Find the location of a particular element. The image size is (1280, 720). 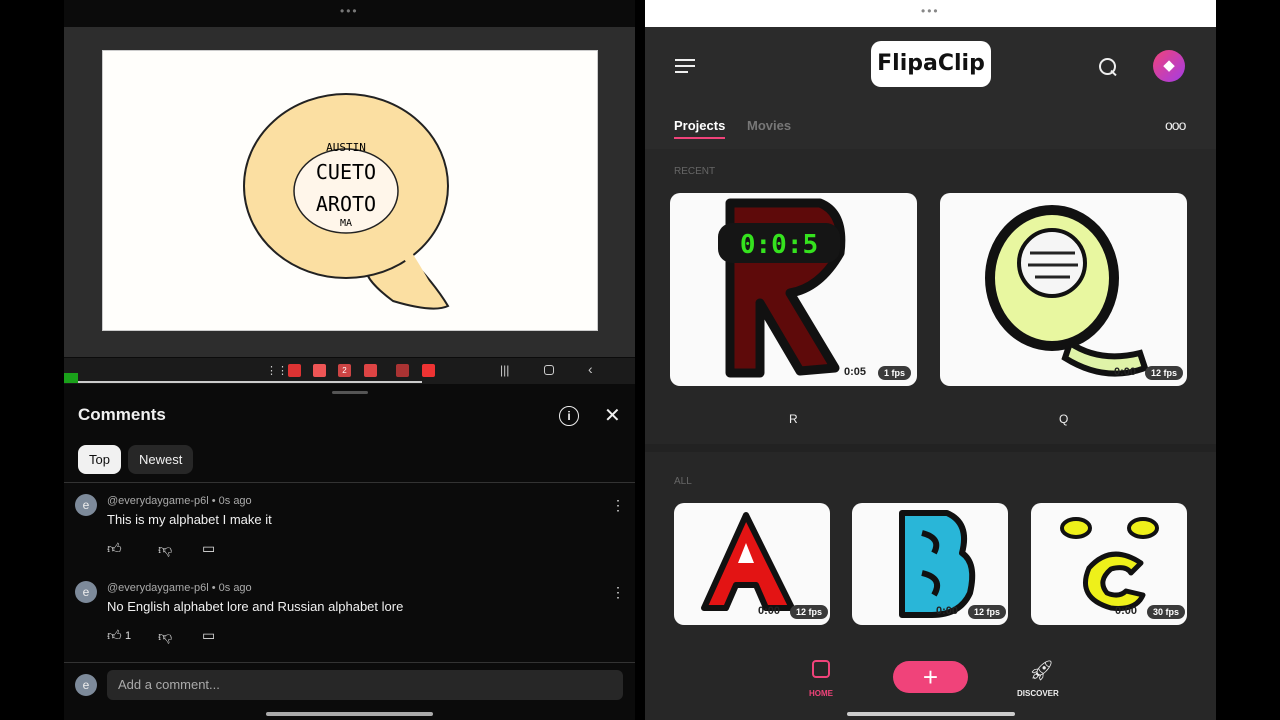

drawing-word-4: MA is located at coordinates (346, 223).